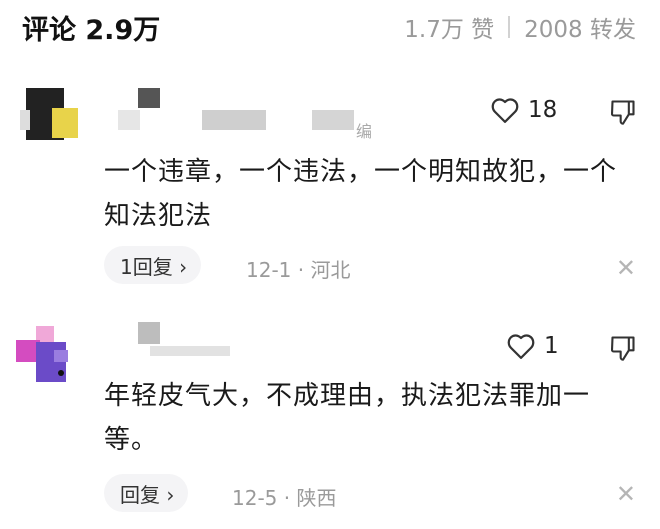 Image resolution: width=660 pixels, height=529 pixels. I want to click on like-count: 1, so click(551, 346).